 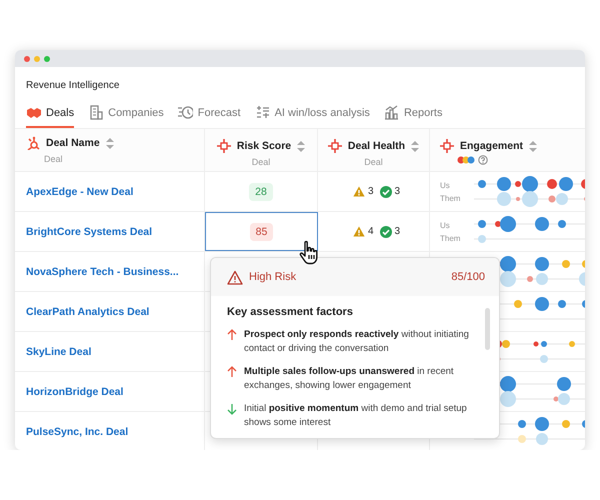 I want to click on risk-score: 28, so click(x=261, y=191).